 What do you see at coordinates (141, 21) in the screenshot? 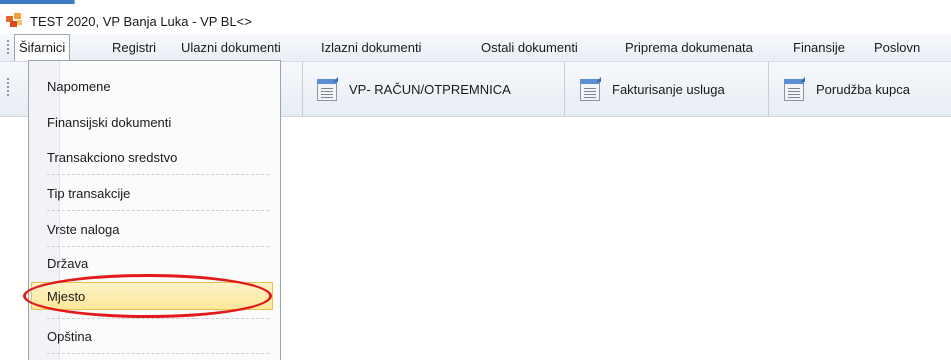
I see `window-title: TEST 2020, VP Banja Luka - VP BL<>` at bounding box center [141, 21].